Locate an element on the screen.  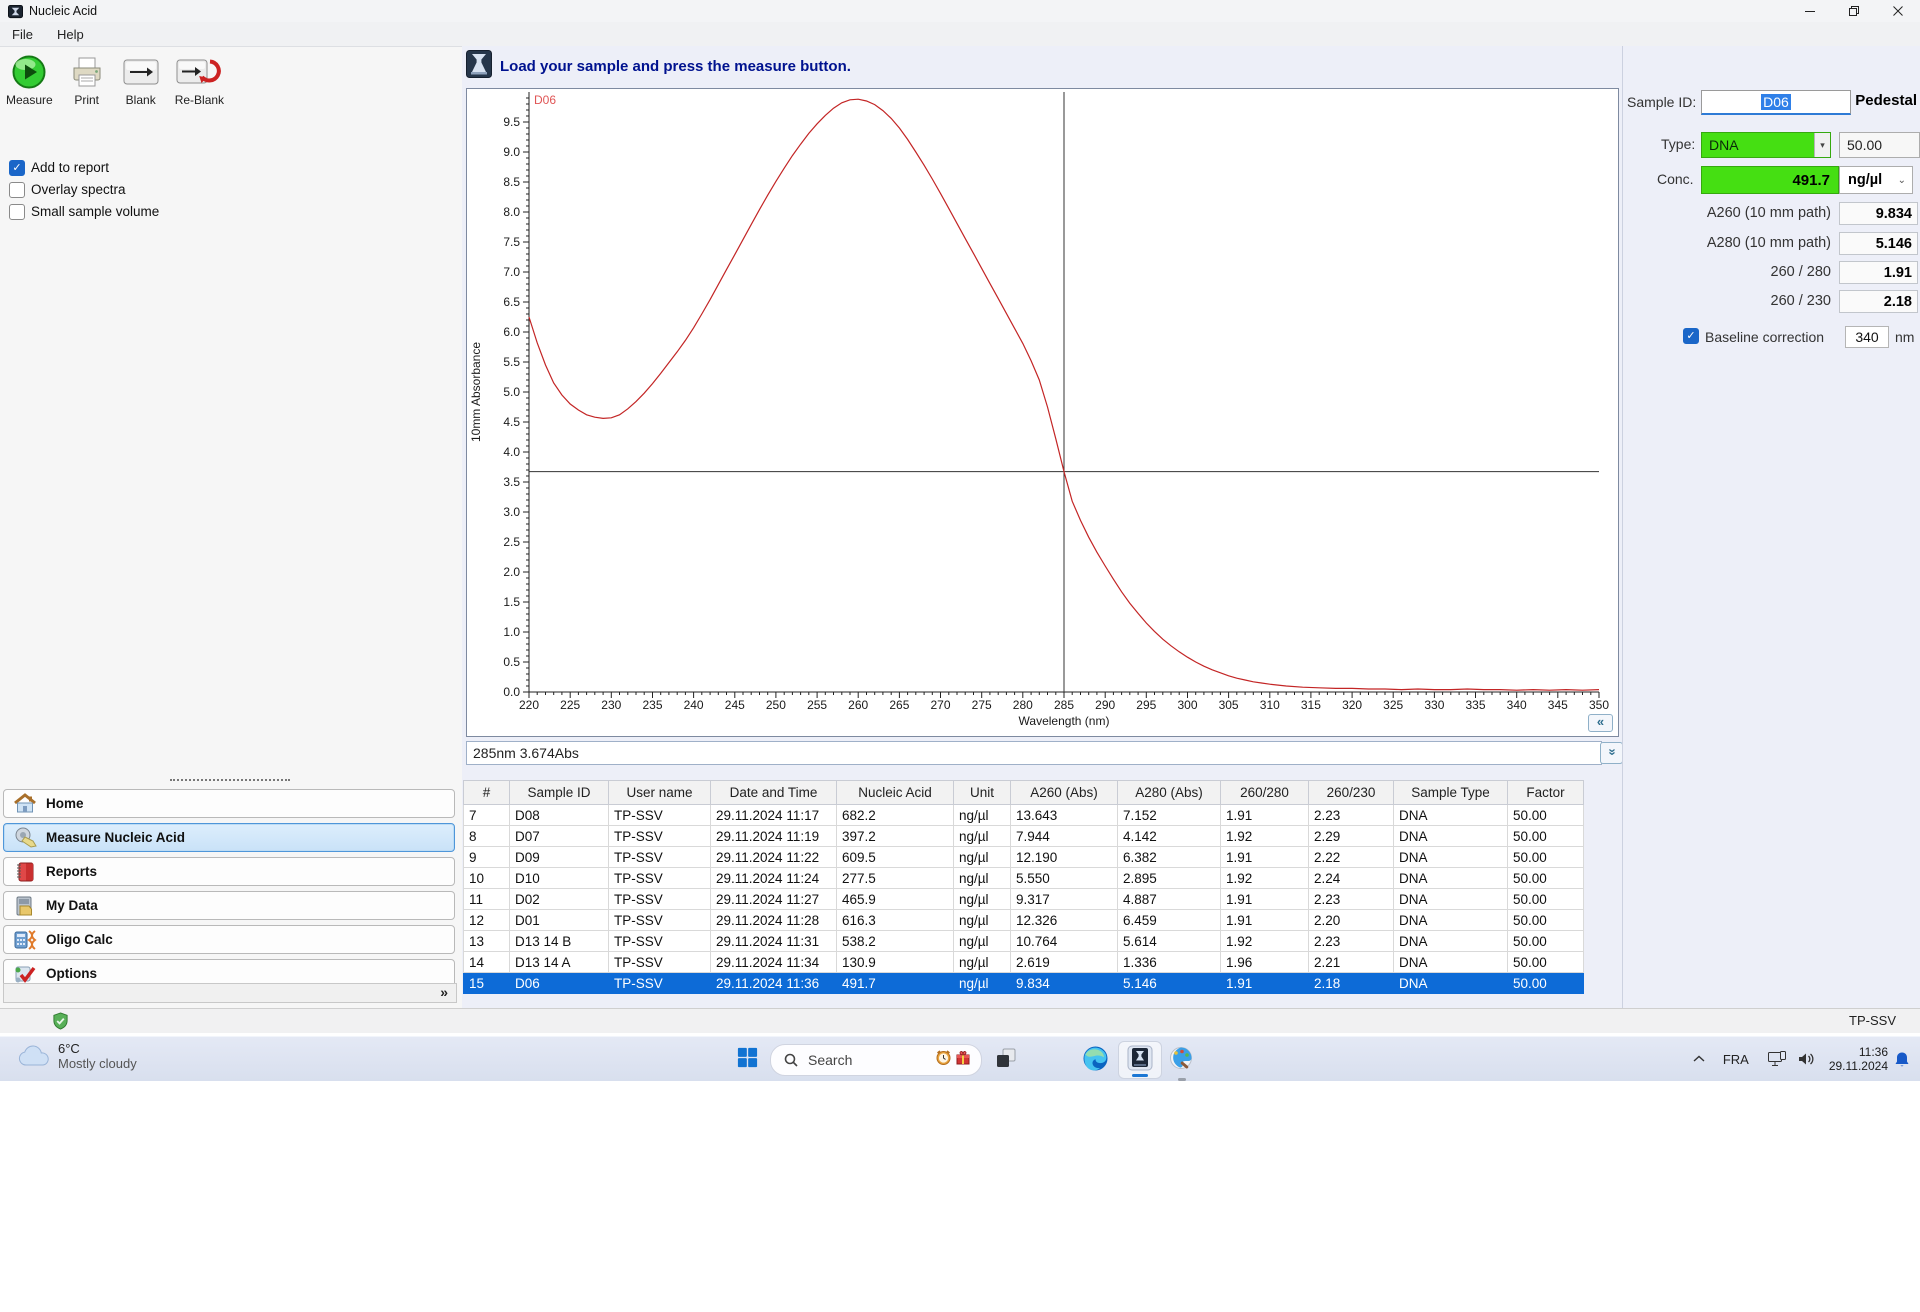
tray-chevron-up-icon is located at coordinates (1699, 1059).